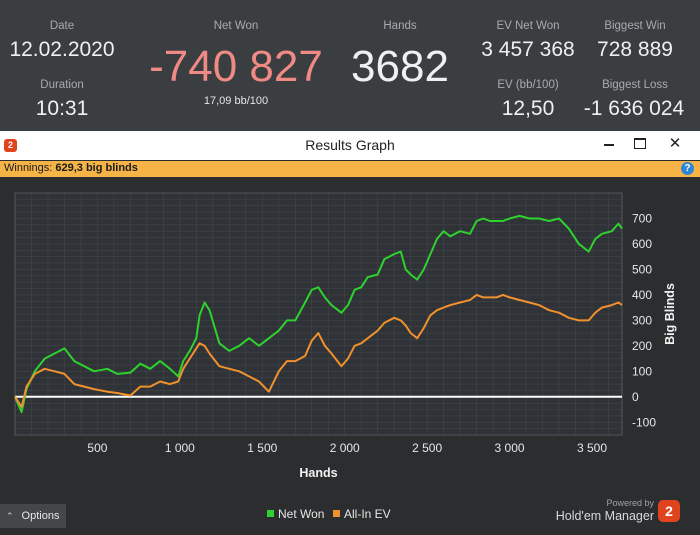 The width and height of the screenshot is (700, 535). I want to click on y-tick-label: -100, so click(644, 422).